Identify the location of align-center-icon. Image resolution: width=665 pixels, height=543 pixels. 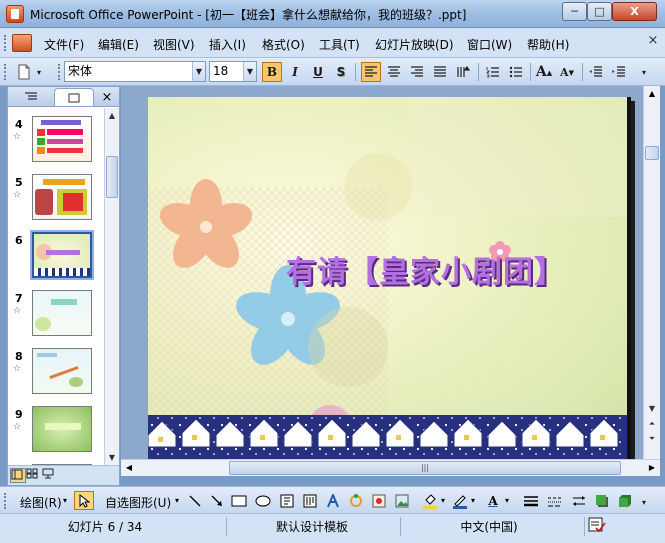
(394, 72).